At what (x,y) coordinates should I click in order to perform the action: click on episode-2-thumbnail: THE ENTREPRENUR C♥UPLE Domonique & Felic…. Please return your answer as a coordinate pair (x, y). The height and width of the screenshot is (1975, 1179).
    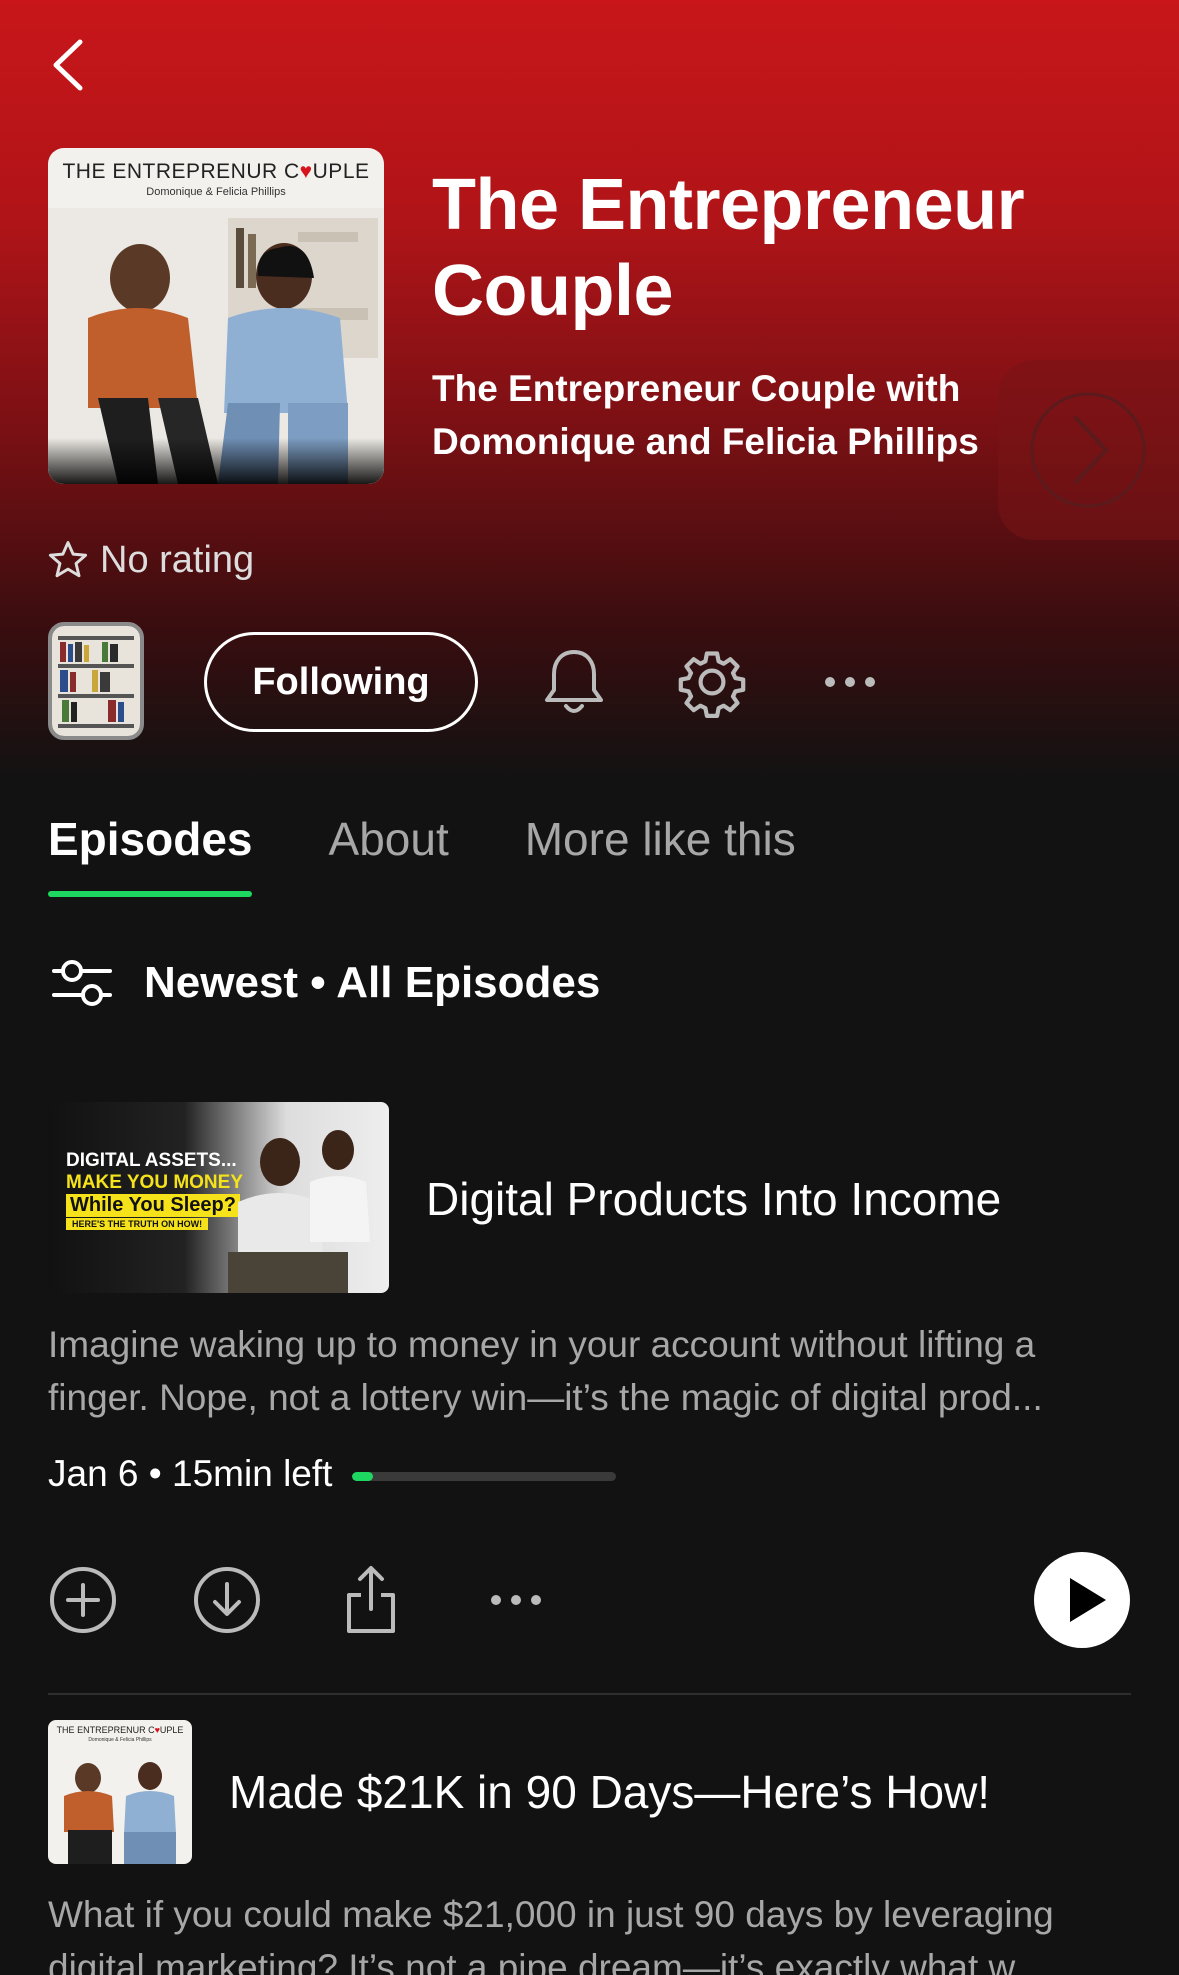
    Looking at the image, I should click on (120, 1792).